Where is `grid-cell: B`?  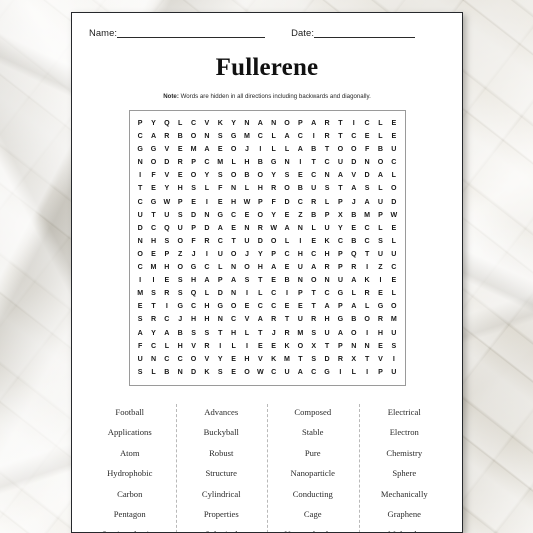 grid-cell: B is located at coordinates (353, 241).